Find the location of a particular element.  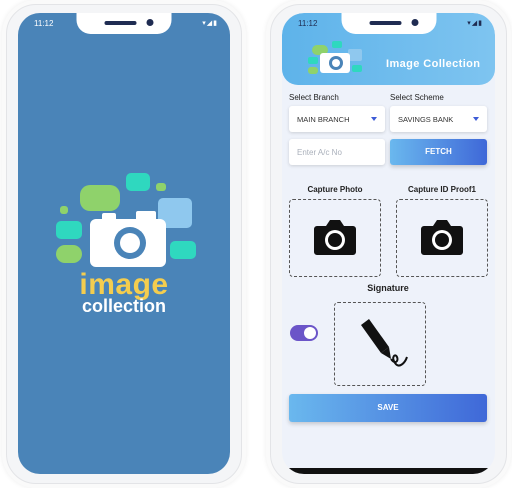

capture-id-box is located at coordinates (442, 238).